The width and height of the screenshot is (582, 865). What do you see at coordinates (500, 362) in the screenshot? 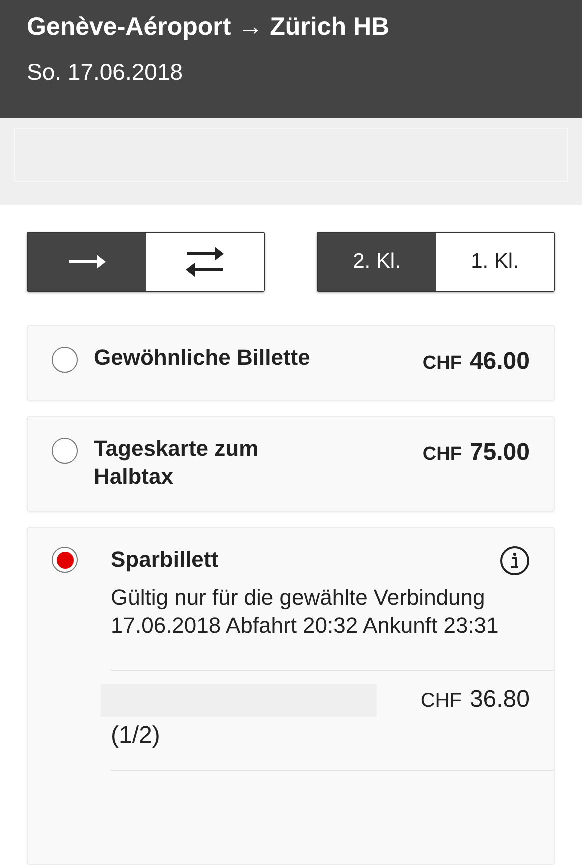
I see `price: 46.00` at bounding box center [500, 362].